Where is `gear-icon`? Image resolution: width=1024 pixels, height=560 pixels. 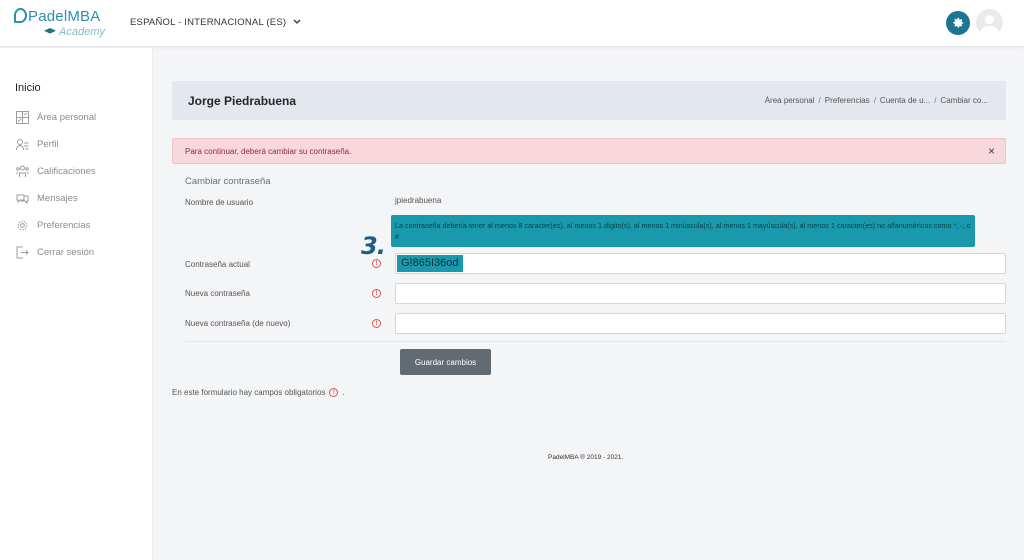 gear-icon is located at coordinates (958, 22).